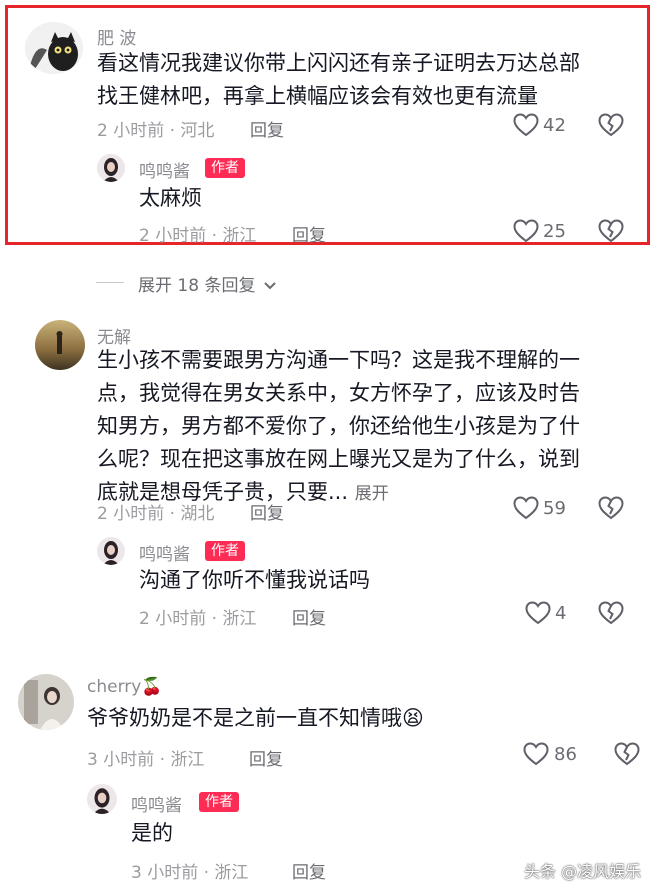 The height and width of the screenshot is (892, 660). What do you see at coordinates (170, 198) in the screenshot?
I see `reply-text: 太麻烦` at bounding box center [170, 198].